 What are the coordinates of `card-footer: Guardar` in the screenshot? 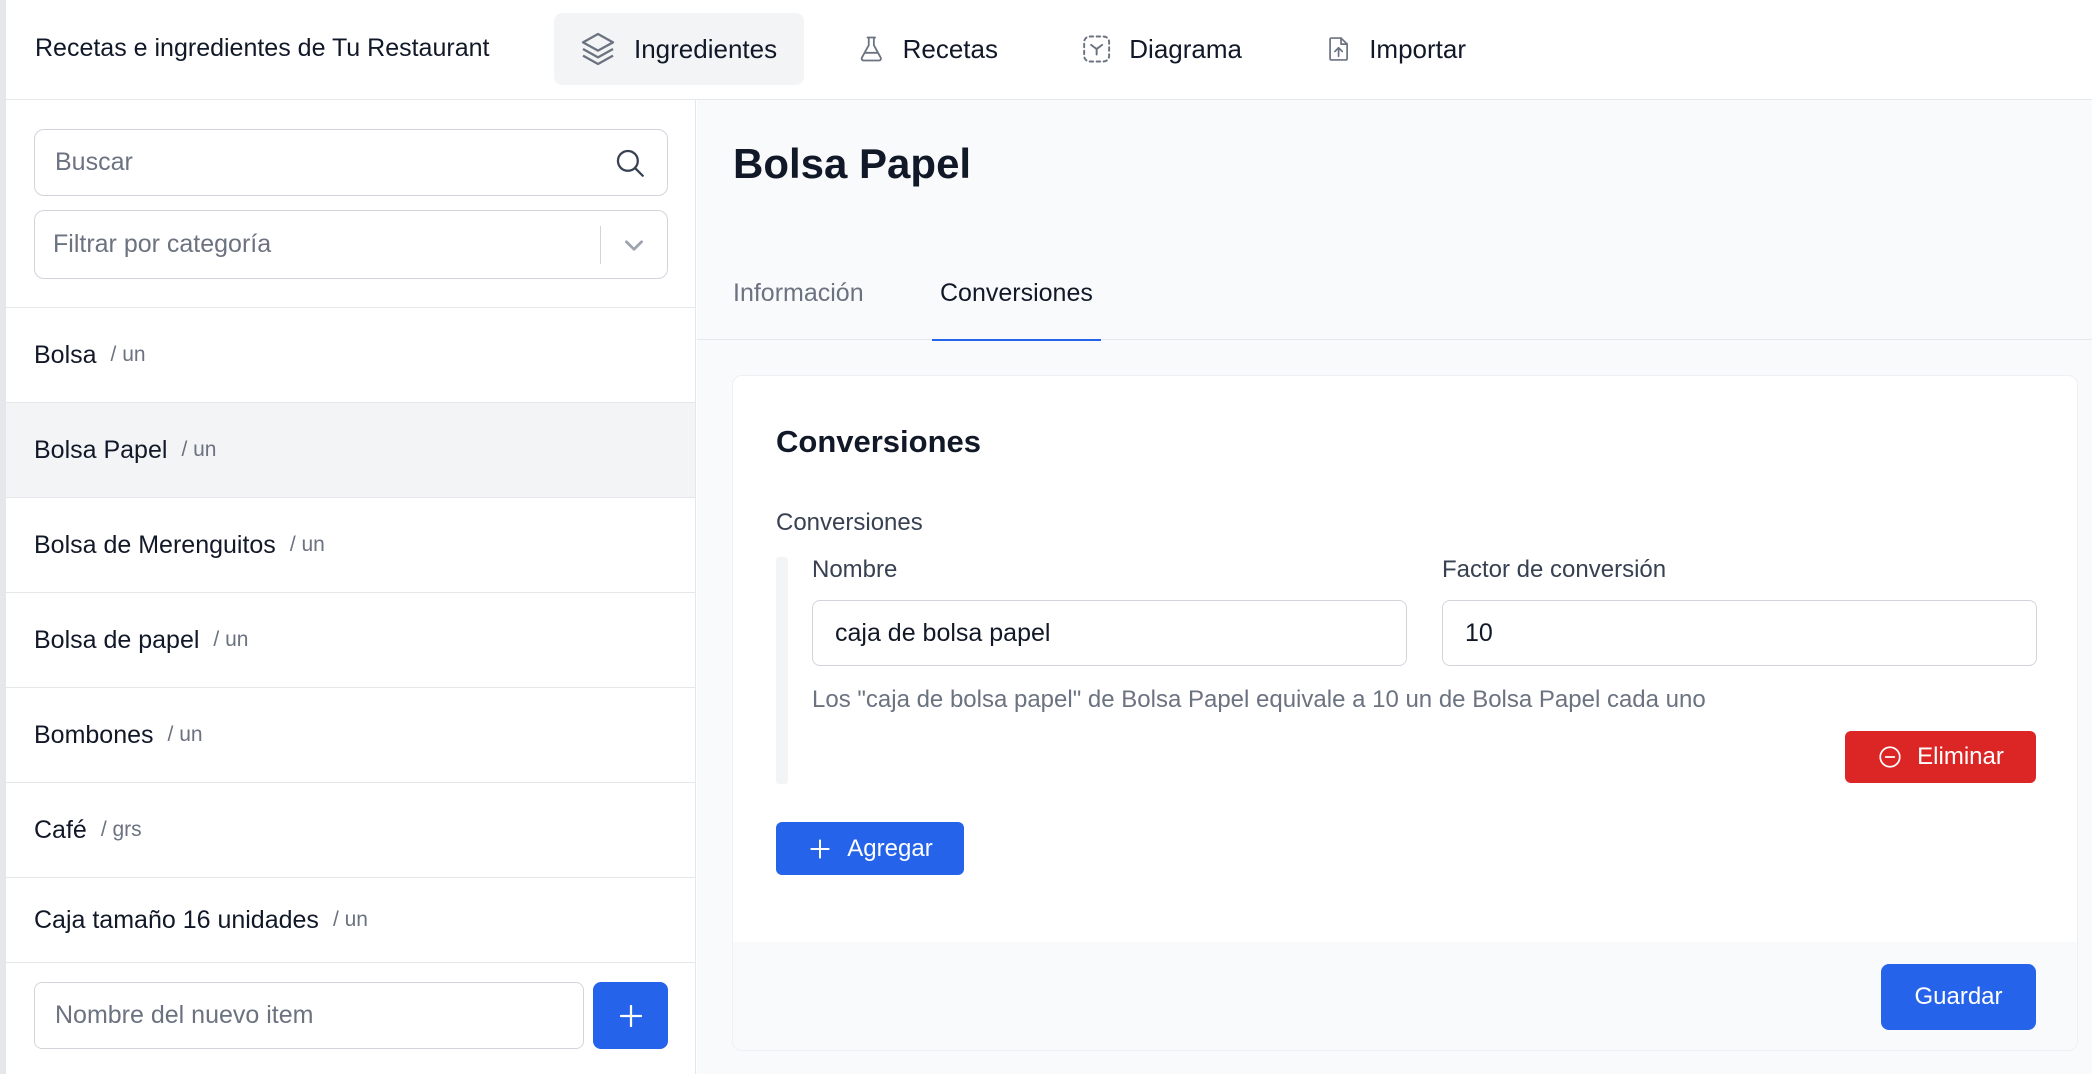 It's located at (1405, 996).